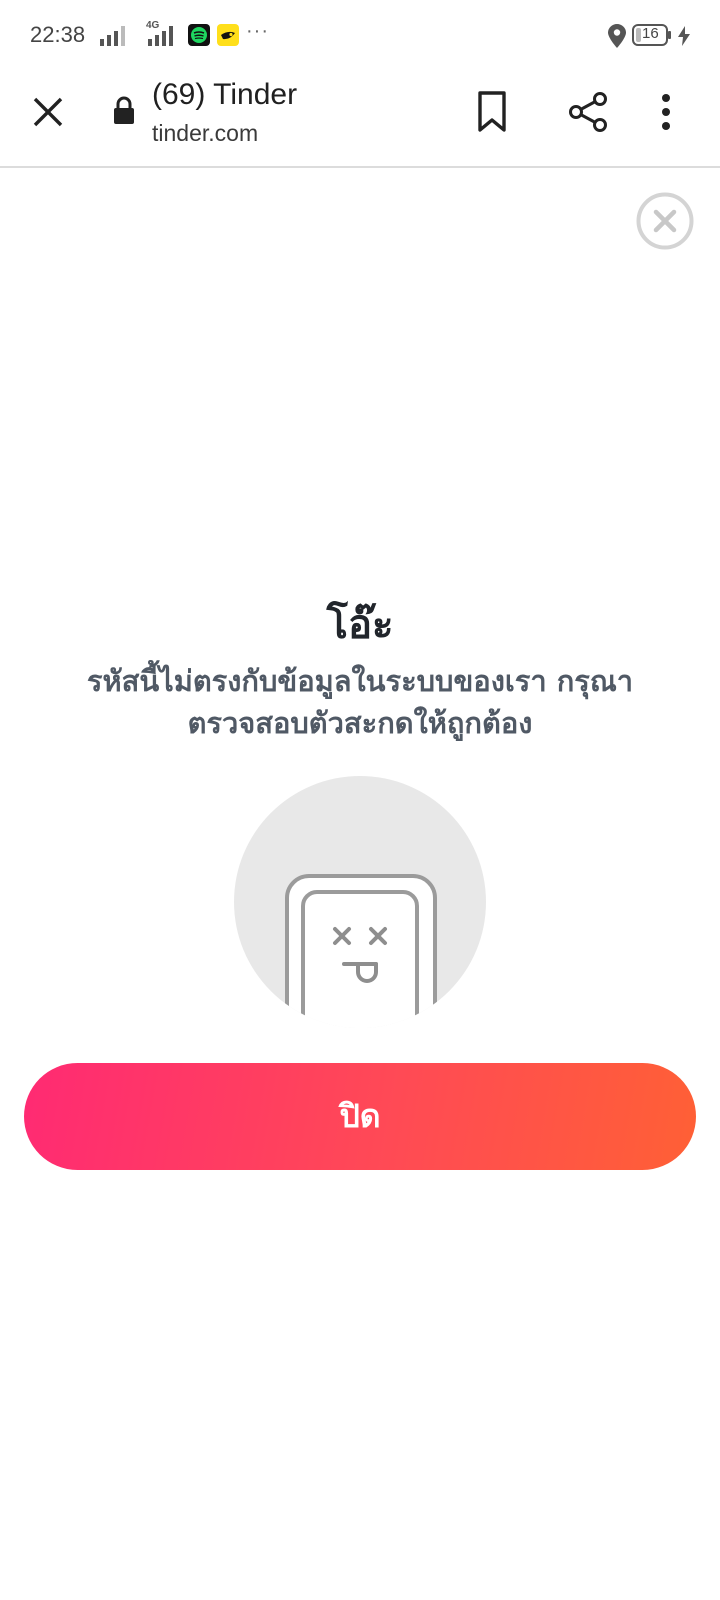  Describe the element at coordinates (360, 681) in the screenshot. I see `error-message-line-1: รหัสนี้ไม่ตรงกับข้อมูลในระบบของเรา กรุณา` at that location.